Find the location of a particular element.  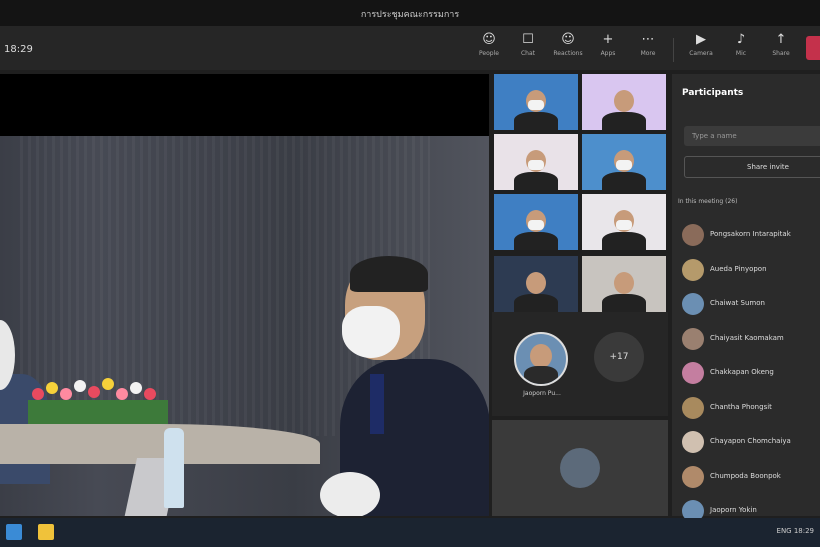

participant-item: Chaiwat Sumon is located at coordinates (751, 306).